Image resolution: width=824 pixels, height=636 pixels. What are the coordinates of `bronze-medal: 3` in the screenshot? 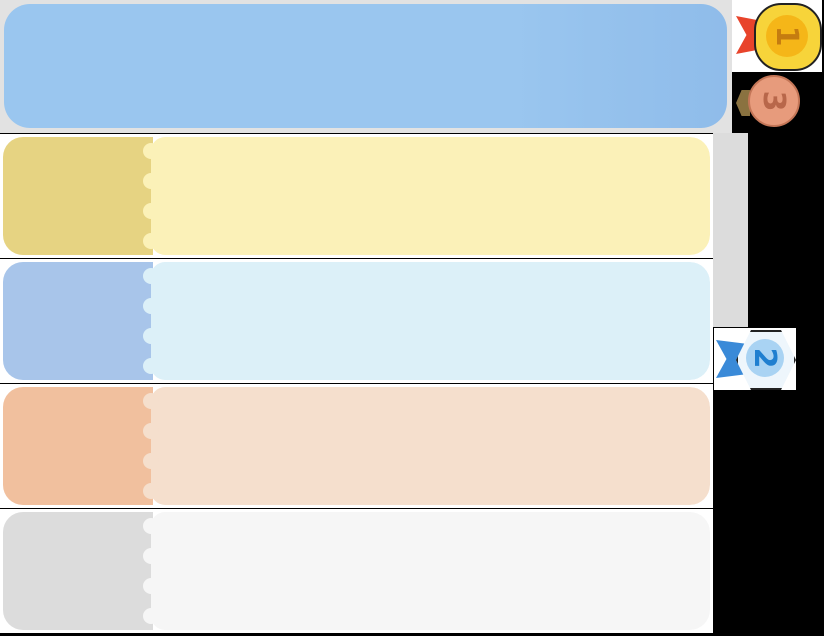 It's located at (774, 101).